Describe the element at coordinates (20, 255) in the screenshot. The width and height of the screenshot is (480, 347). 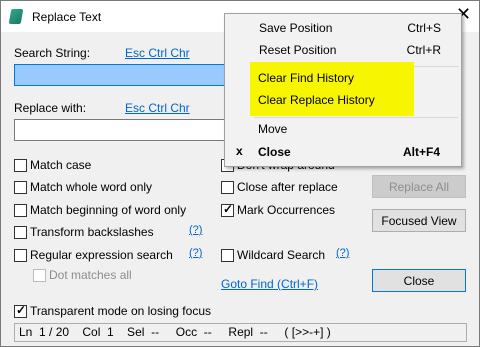
I see `regex-checkbox` at that location.